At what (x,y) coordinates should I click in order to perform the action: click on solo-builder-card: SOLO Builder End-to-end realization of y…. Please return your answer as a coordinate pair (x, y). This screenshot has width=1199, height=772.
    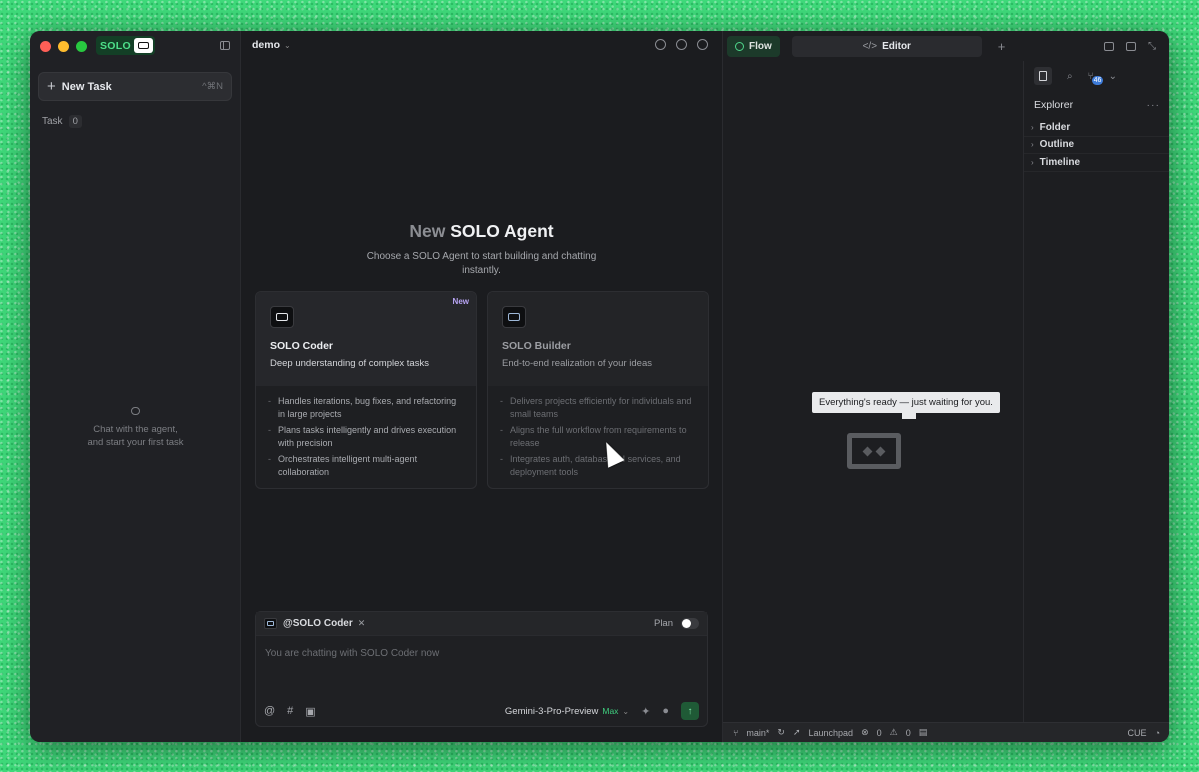
    Looking at the image, I should click on (598, 390).